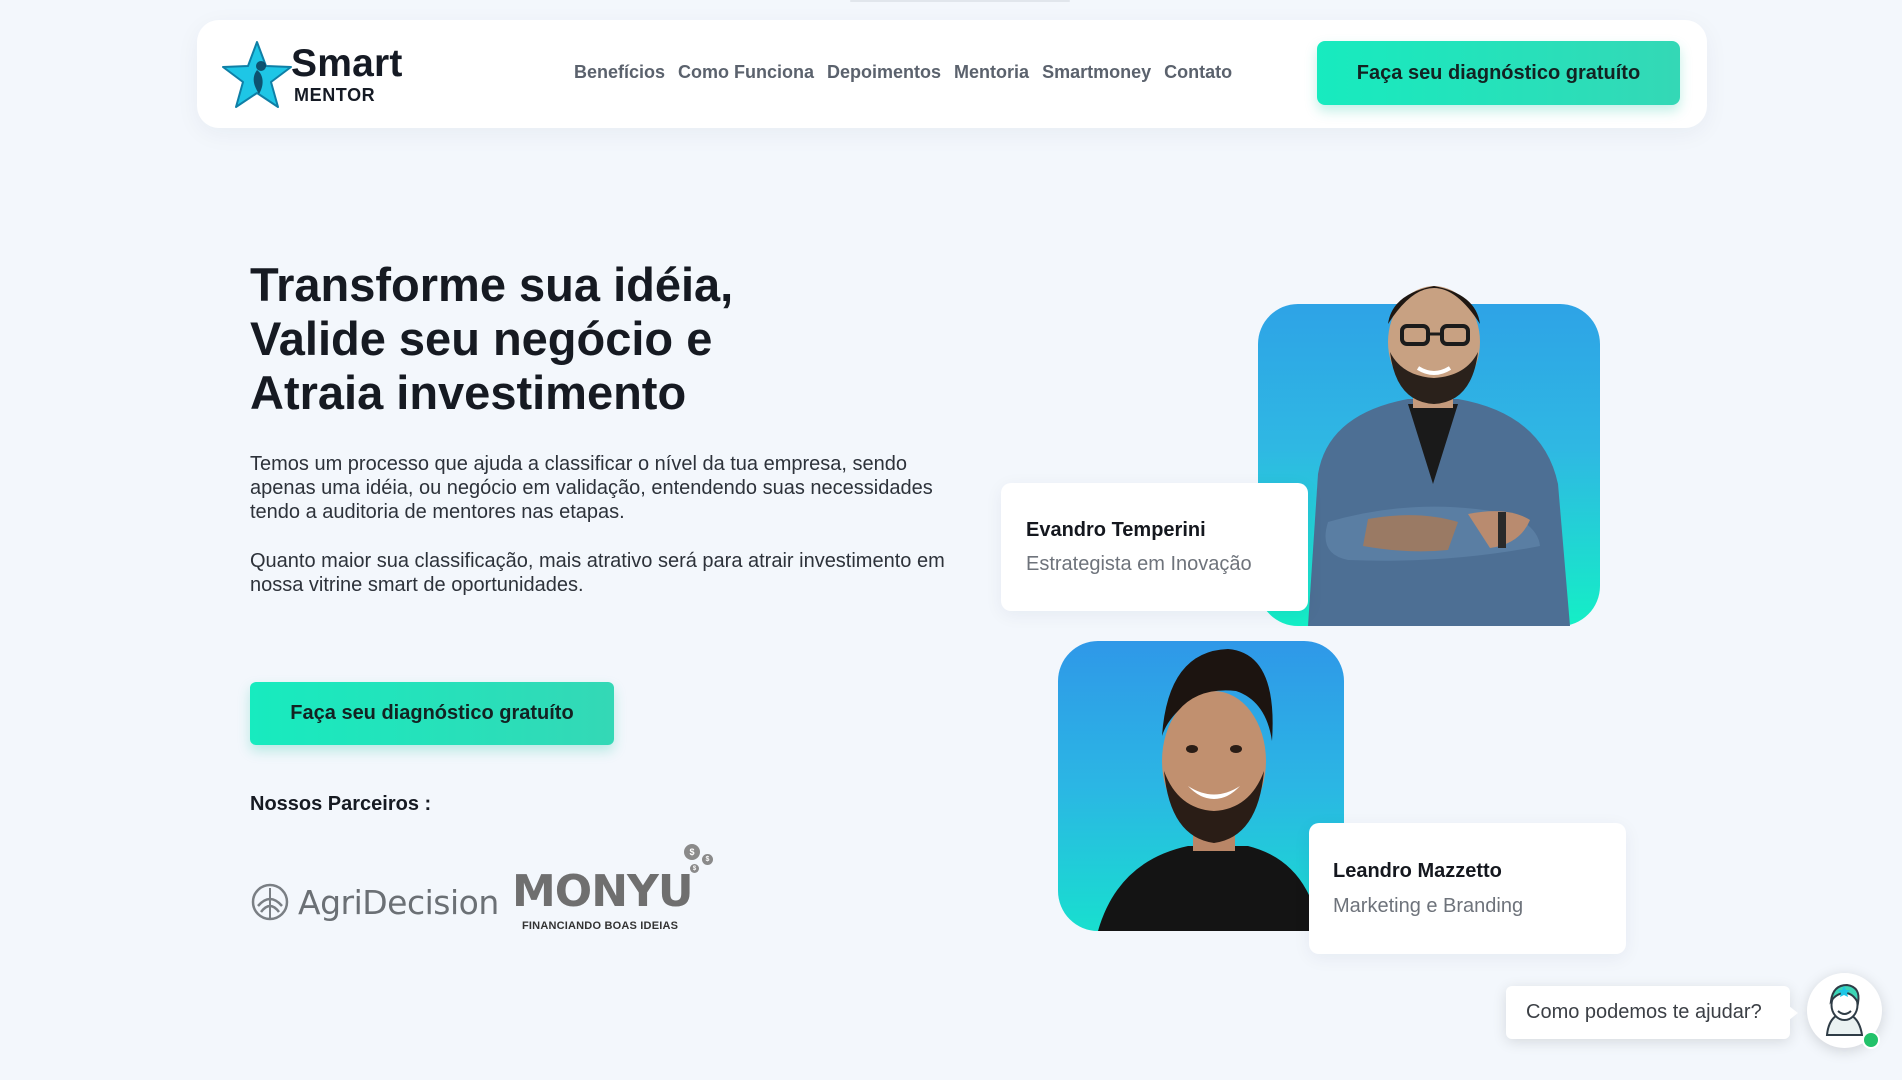 Image resolution: width=1902 pixels, height=1080 pixels. What do you see at coordinates (746, 73) in the screenshot?
I see `nav-link-como-funciona: Como Funciona` at bounding box center [746, 73].